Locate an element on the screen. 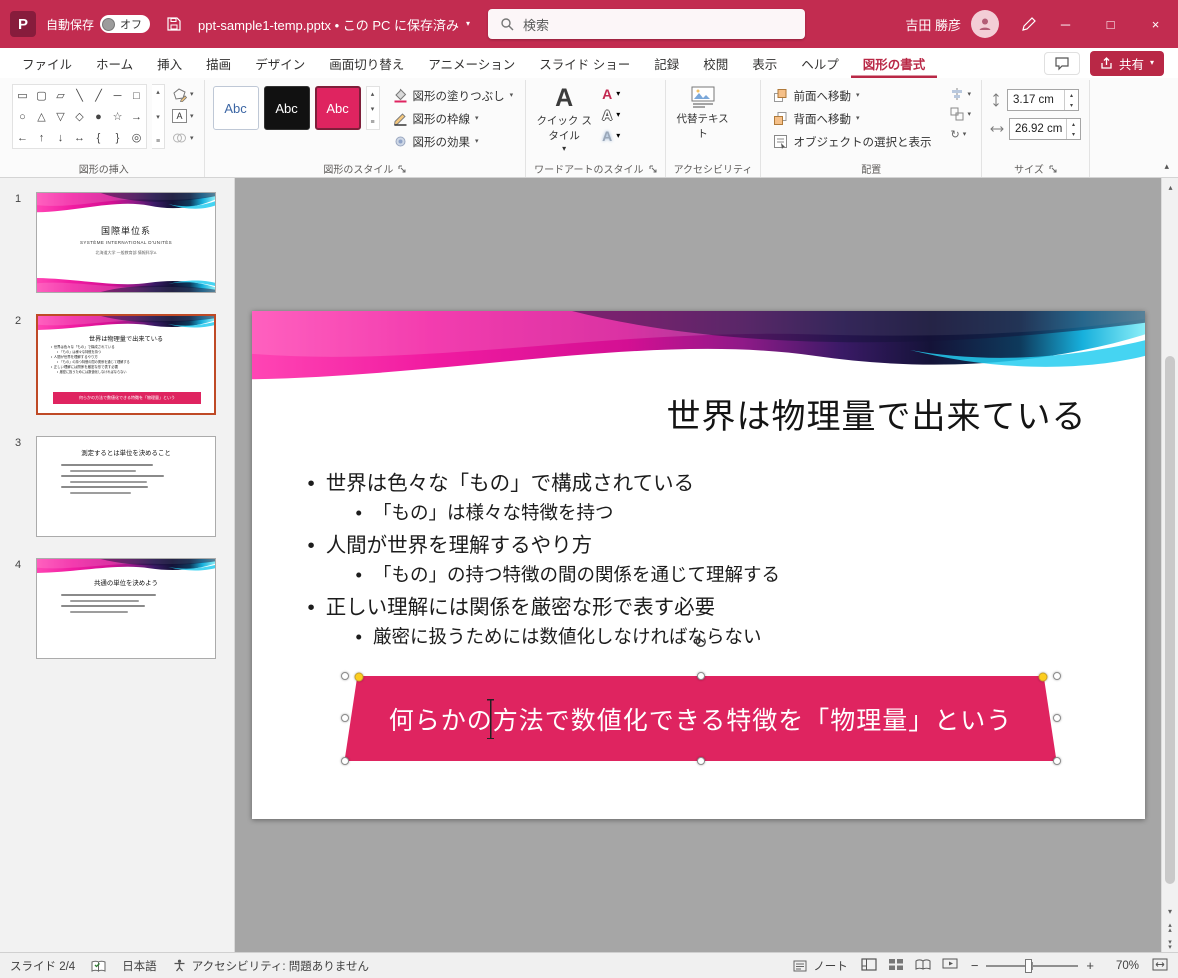 The width and height of the screenshot is (1178, 978). width-value: 26.92 cm is located at coordinates (1038, 129).